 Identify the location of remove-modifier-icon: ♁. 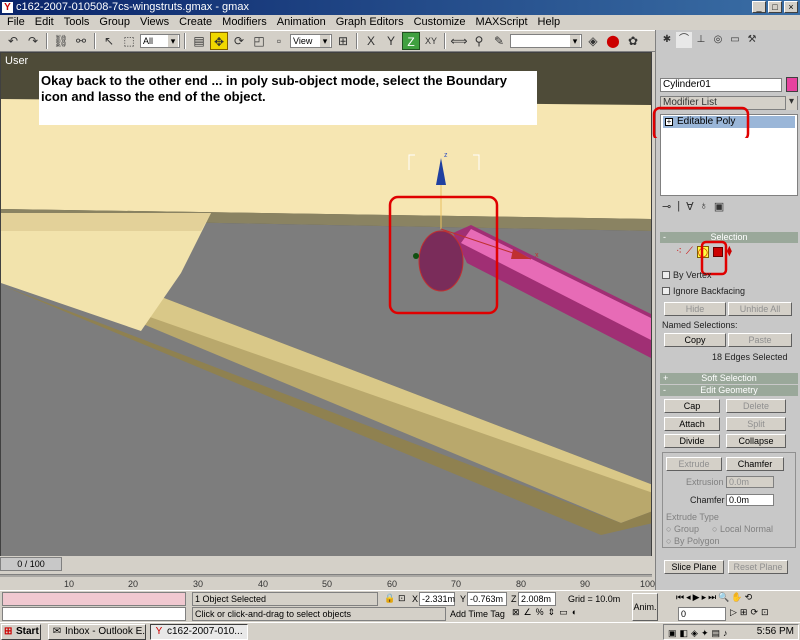
(704, 208).